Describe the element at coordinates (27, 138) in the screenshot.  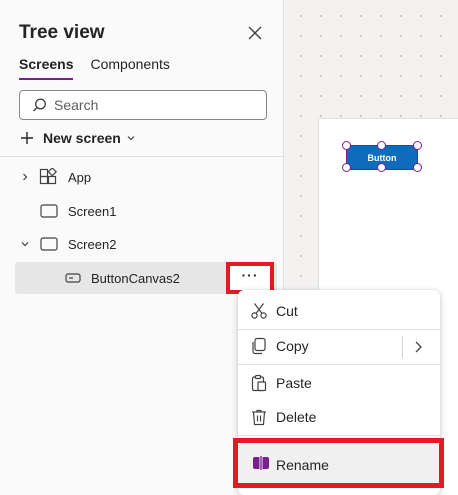
I see `plus-icon` at that location.